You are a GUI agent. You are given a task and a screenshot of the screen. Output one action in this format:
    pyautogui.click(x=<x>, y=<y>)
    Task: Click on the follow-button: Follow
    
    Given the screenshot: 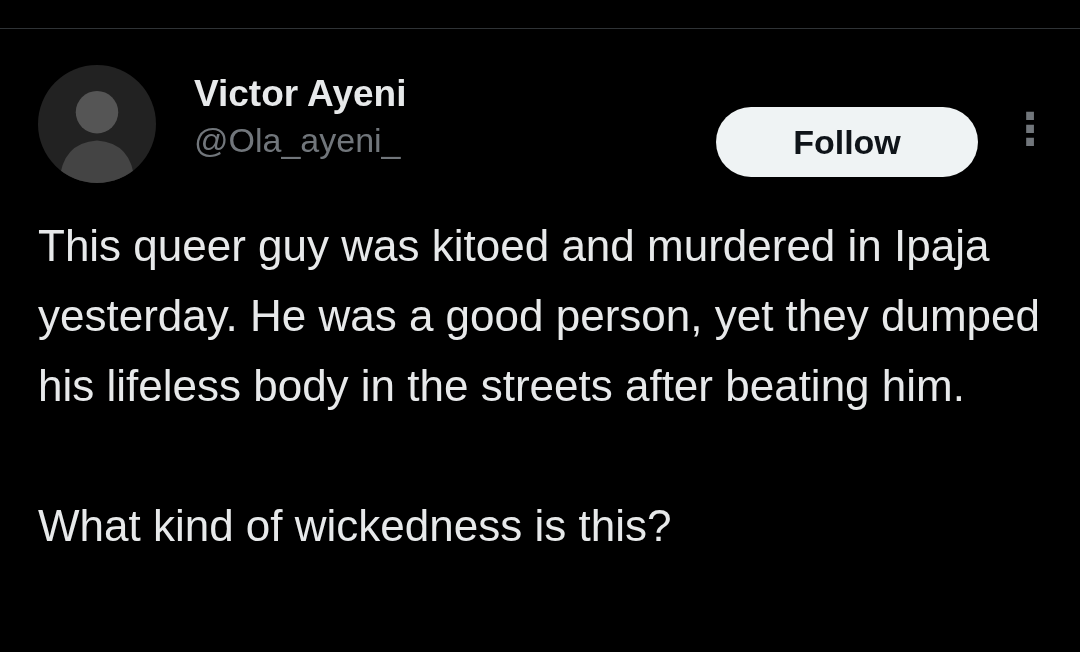 What is the action you would take?
    pyautogui.click(x=847, y=142)
    